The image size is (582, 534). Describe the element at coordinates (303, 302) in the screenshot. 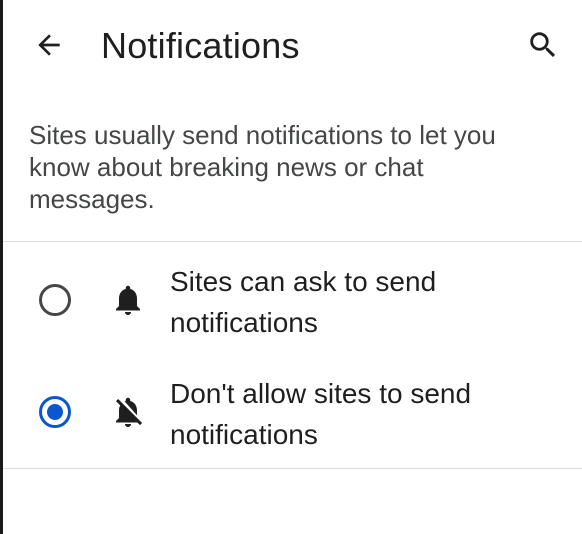

I see `option-label: Sites can ask to send notifications` at that location.